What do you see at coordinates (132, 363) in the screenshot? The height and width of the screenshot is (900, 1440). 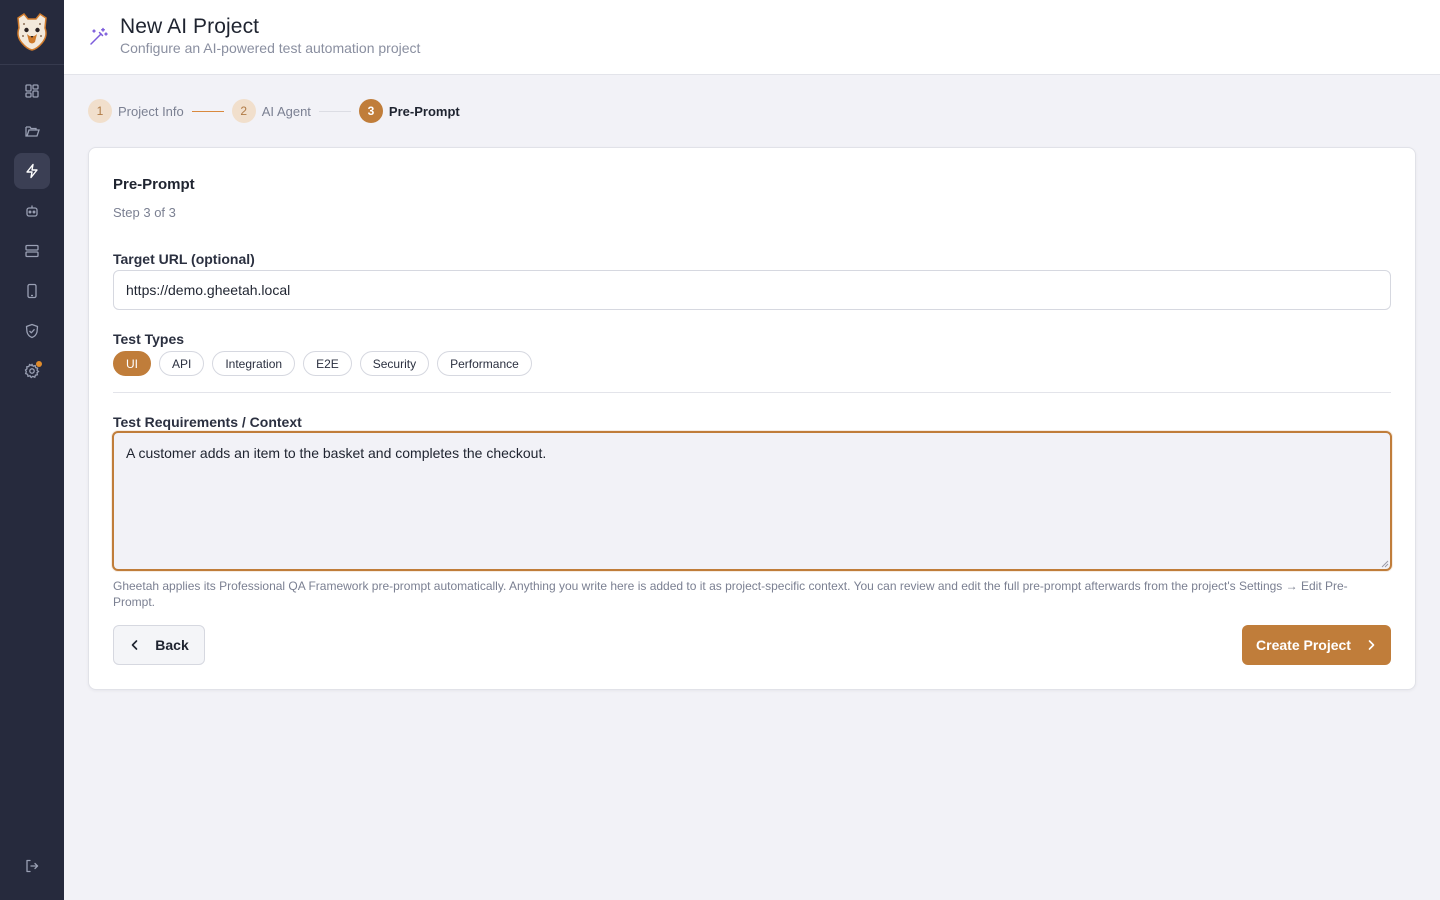 I see `test-type-chip-ui: UI` at bounding box center [132, 363].